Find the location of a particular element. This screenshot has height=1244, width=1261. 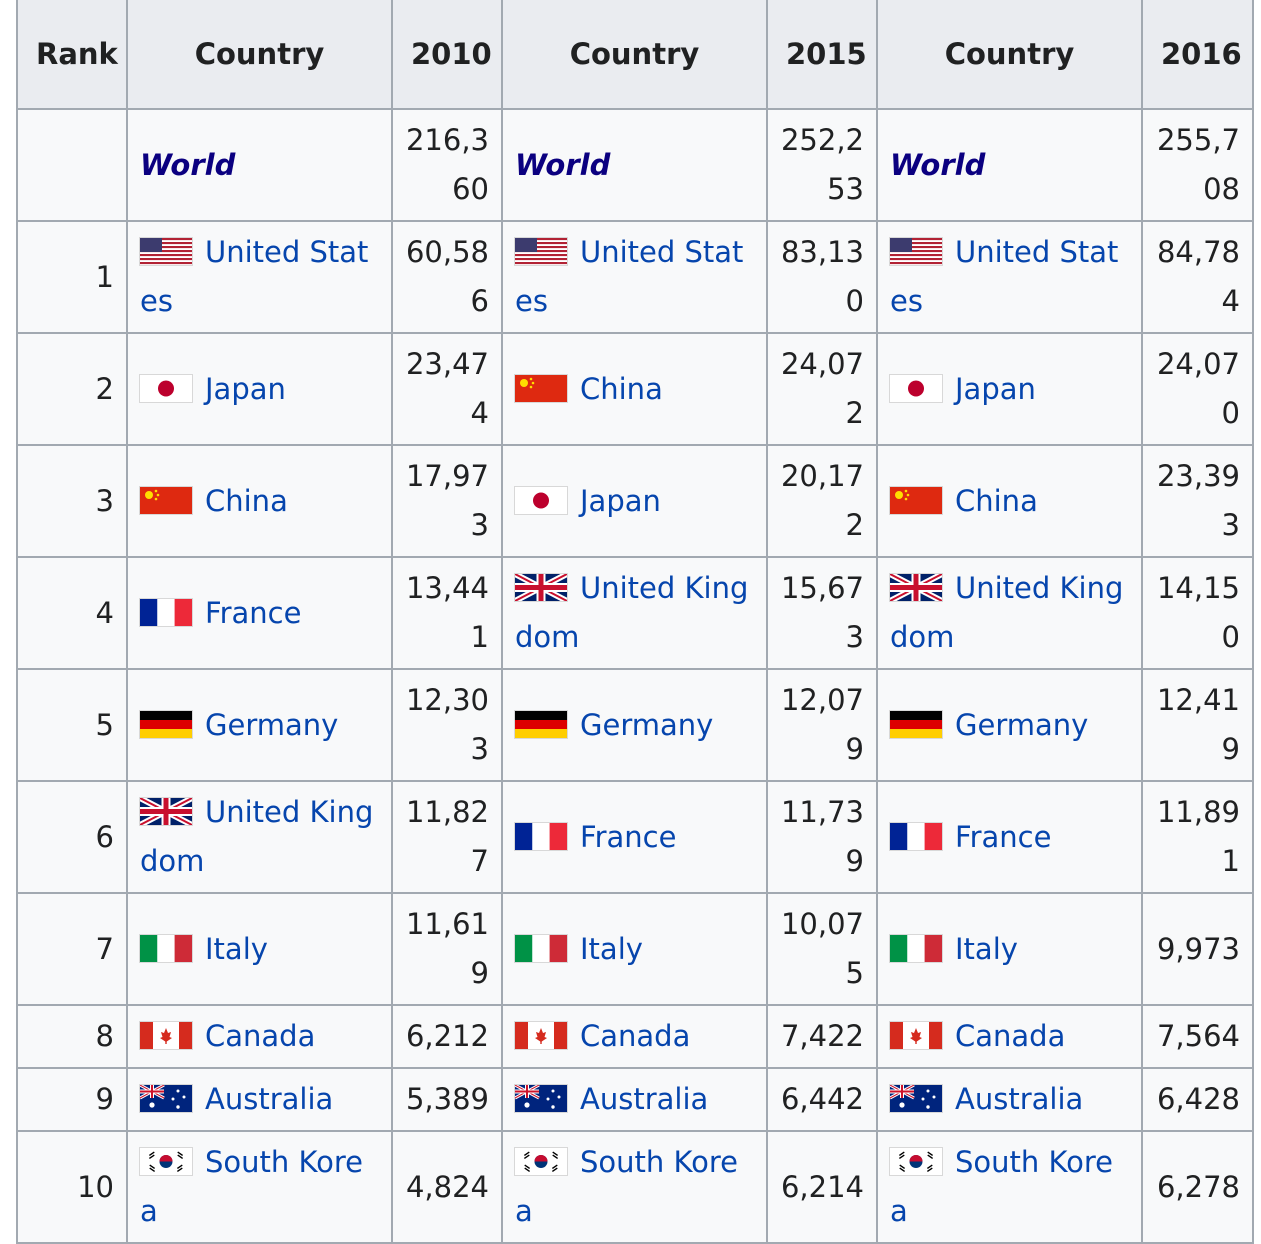

value-cell: 24,070 is located at coordinates (1197, 389).